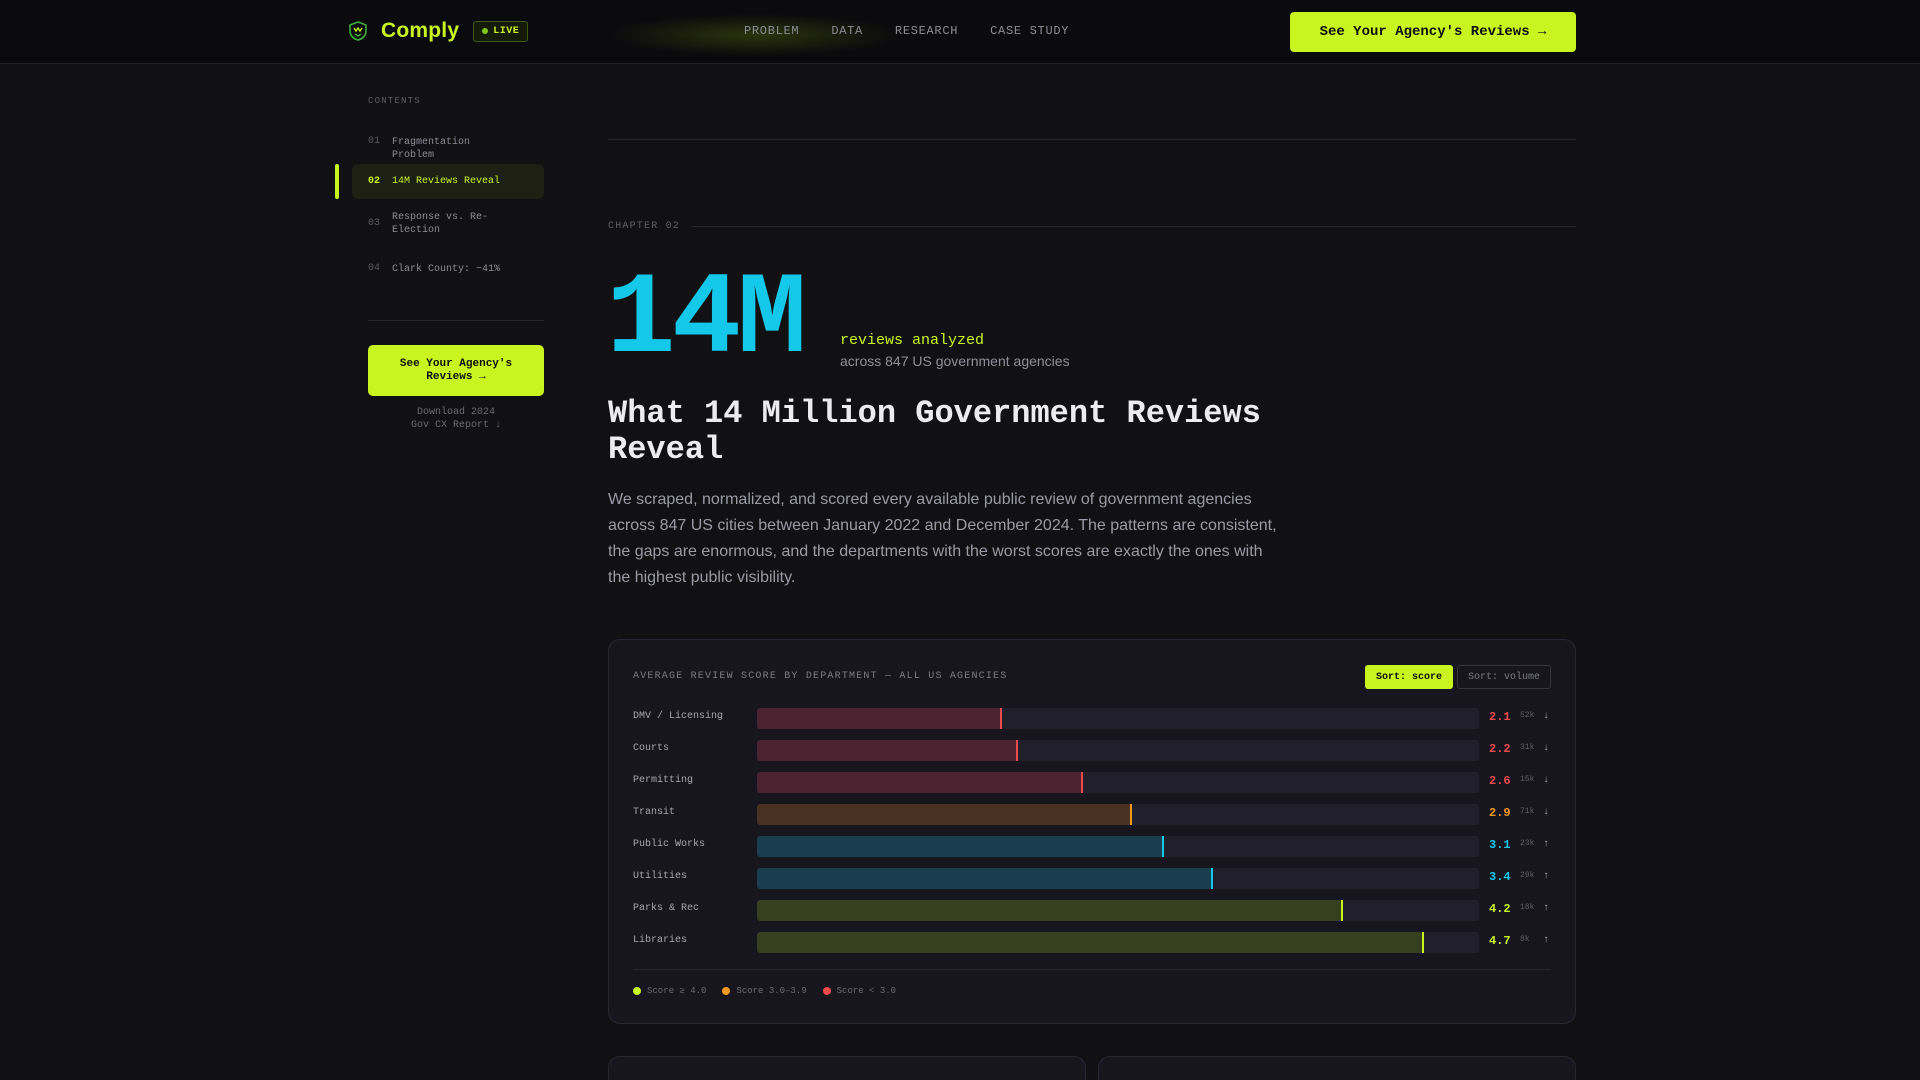 The width and height of the screenshot is (1920, 1080). I want to click on live-dot-icon, so click(485, 31).